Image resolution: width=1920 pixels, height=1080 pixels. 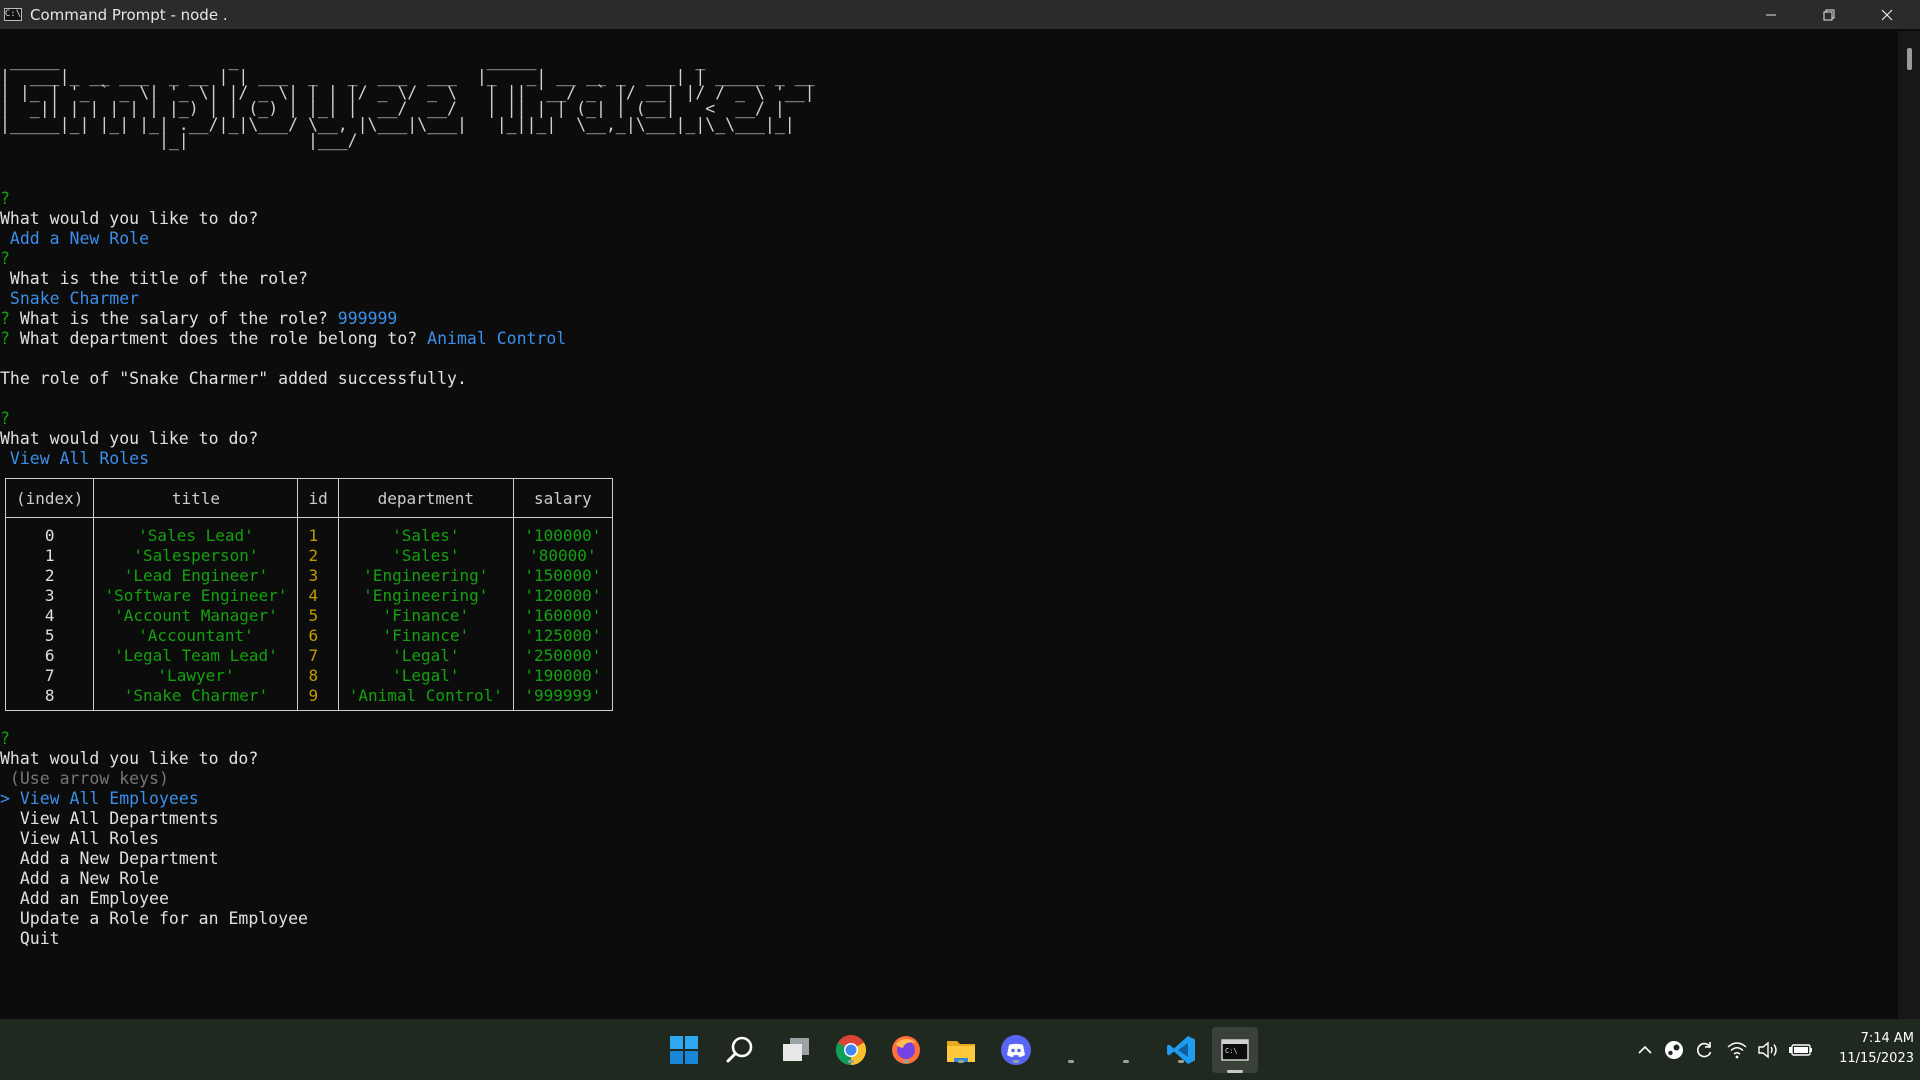 What do you see at coordinates (196, 616) in the screenshot?
I see `cell-title: 'Account Manager'` at bounding box center [196, 616].